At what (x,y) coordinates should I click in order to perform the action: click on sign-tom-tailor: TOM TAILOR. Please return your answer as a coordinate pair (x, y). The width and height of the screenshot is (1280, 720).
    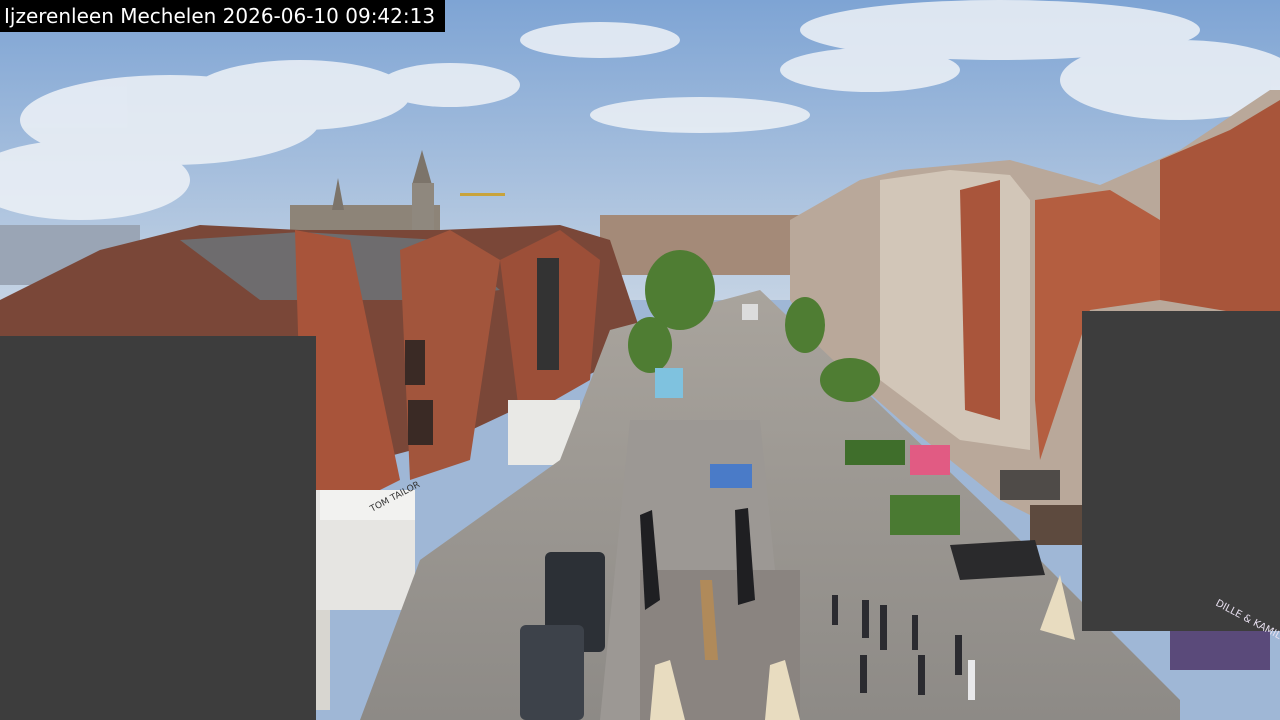
    Looking at the image, I should click on (395, 497).